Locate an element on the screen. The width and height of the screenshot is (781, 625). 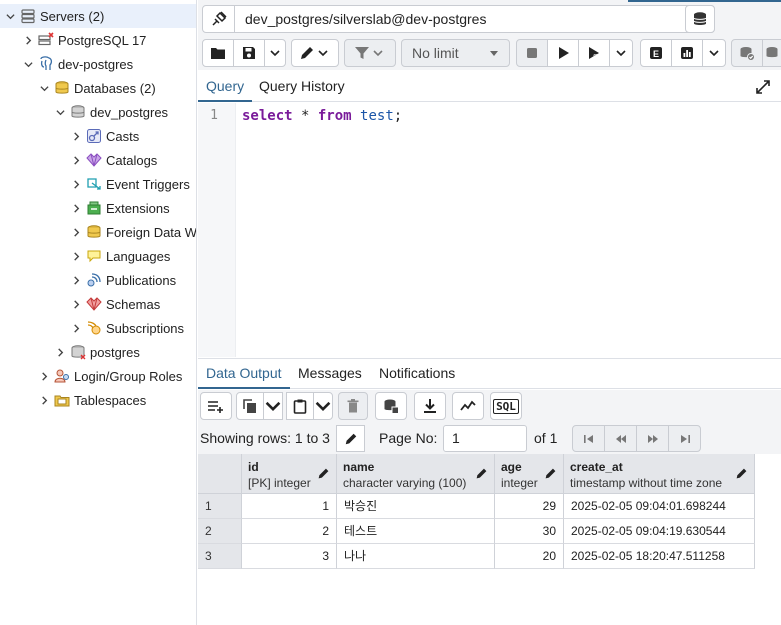
tree-node-schemas: Schemas is located at coordinates (98, 304).